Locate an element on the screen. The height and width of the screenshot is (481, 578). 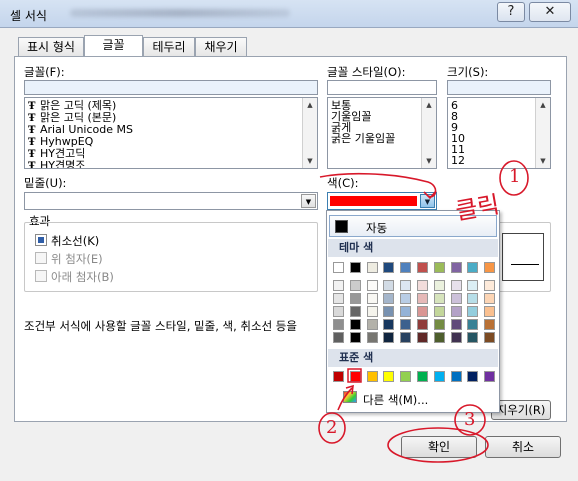
tab-font: 글꼴 is located at coordinates (113, 45).